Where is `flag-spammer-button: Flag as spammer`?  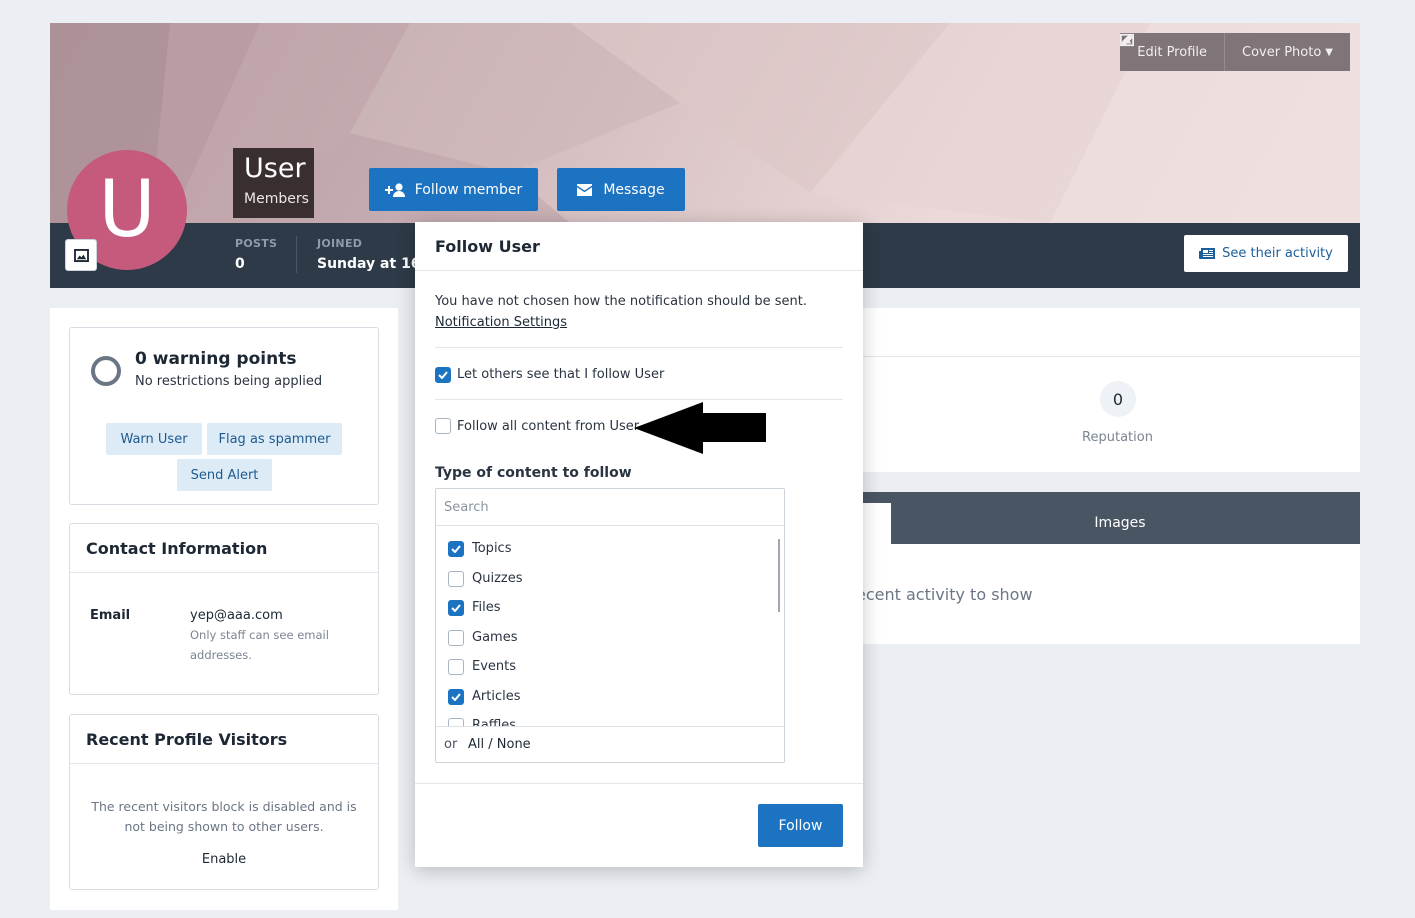
flag-spammer-button: Flag as spammer is located at coordinates (274, 439).